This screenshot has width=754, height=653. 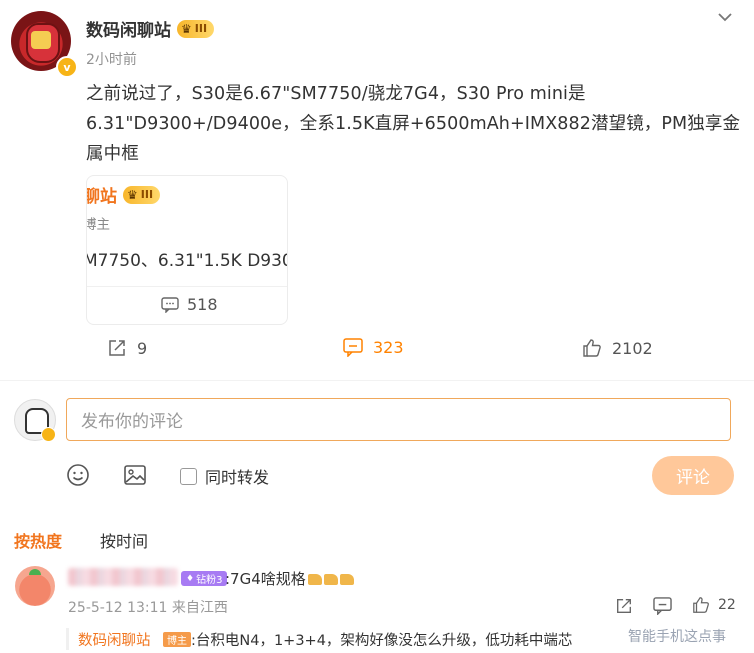 What do you see at coordinates (725, 17) in the screenshot?
I see `chevron-down-icon` at bounding box center [725, 17].